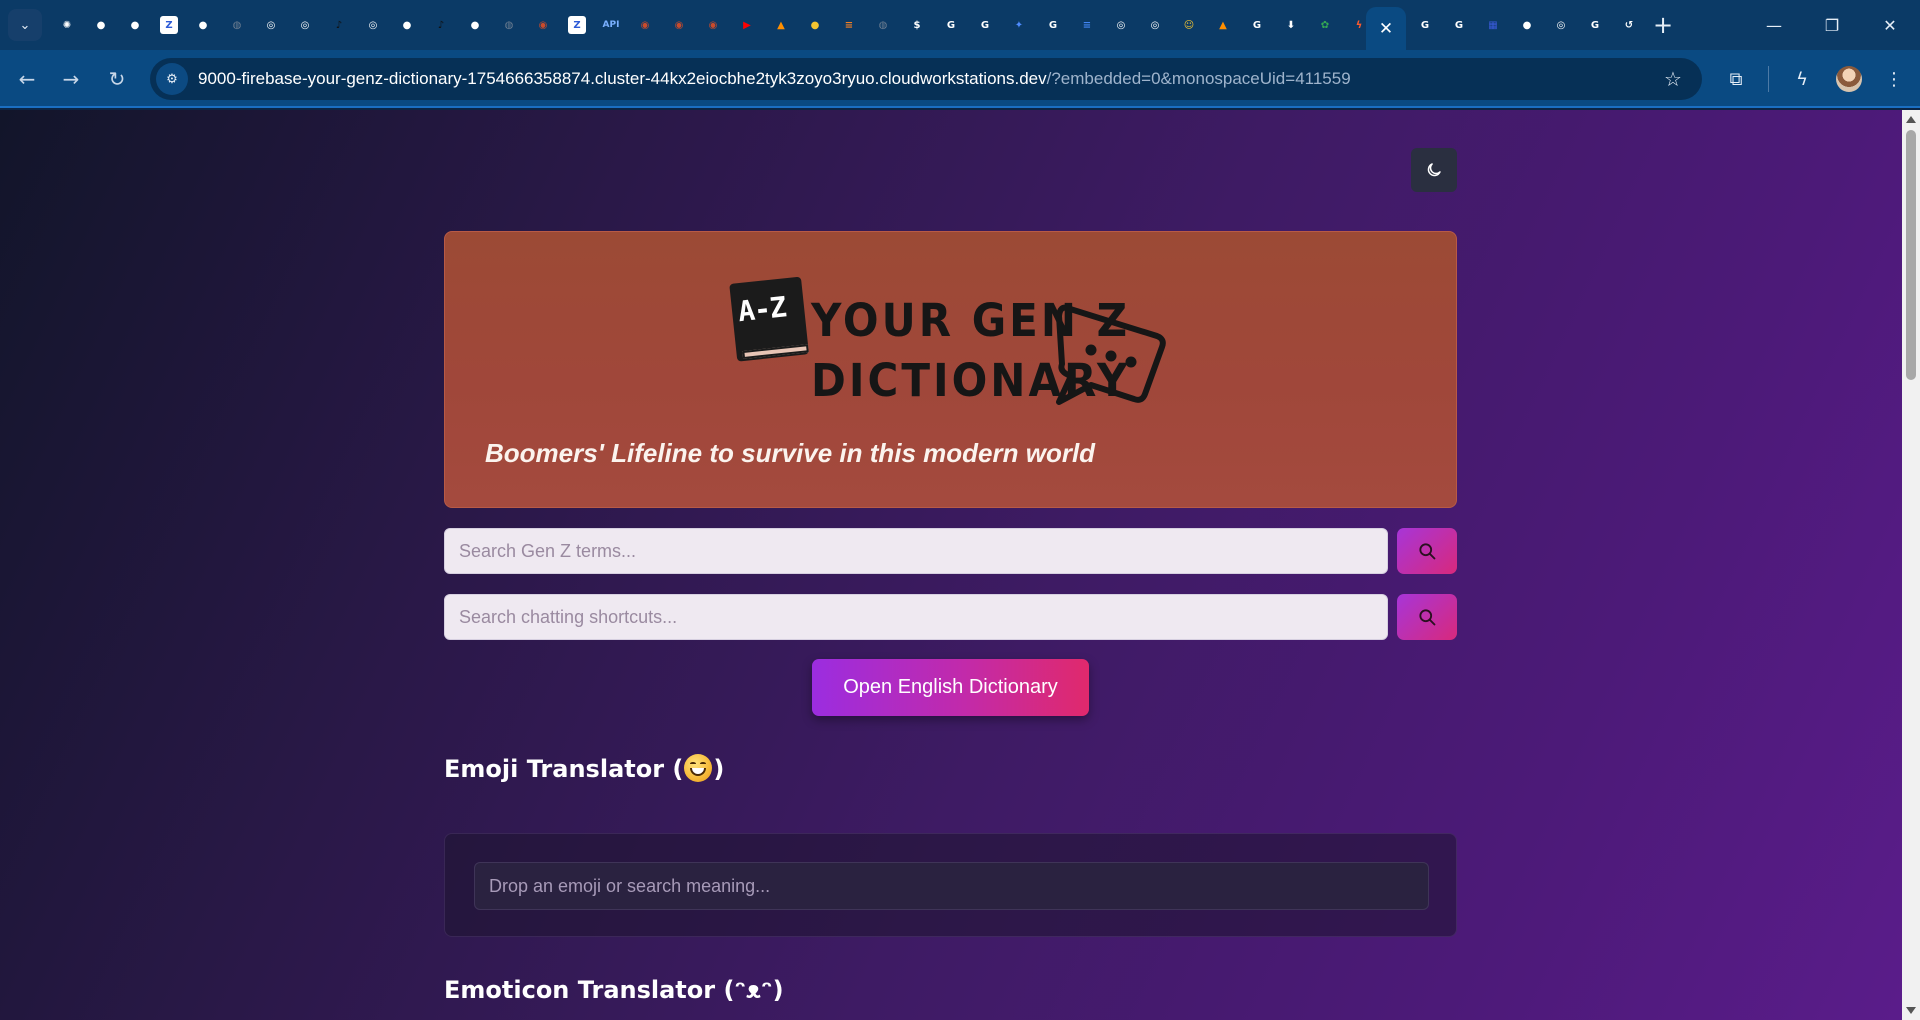 This screenshot has width=1920, height=1020. I want to click on browser-tab: API, so click(611, 25).